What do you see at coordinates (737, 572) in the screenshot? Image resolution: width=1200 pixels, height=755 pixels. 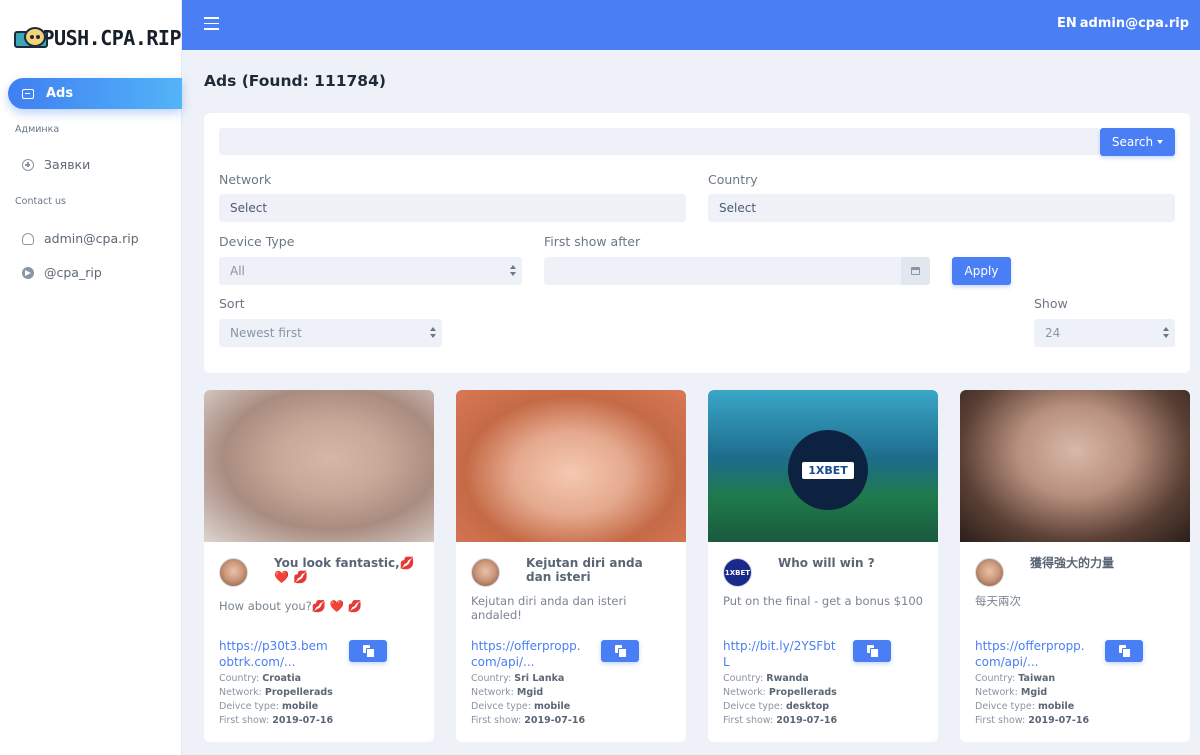 I see `ad-icon: 1XBET` at bounding box center [737, 572].